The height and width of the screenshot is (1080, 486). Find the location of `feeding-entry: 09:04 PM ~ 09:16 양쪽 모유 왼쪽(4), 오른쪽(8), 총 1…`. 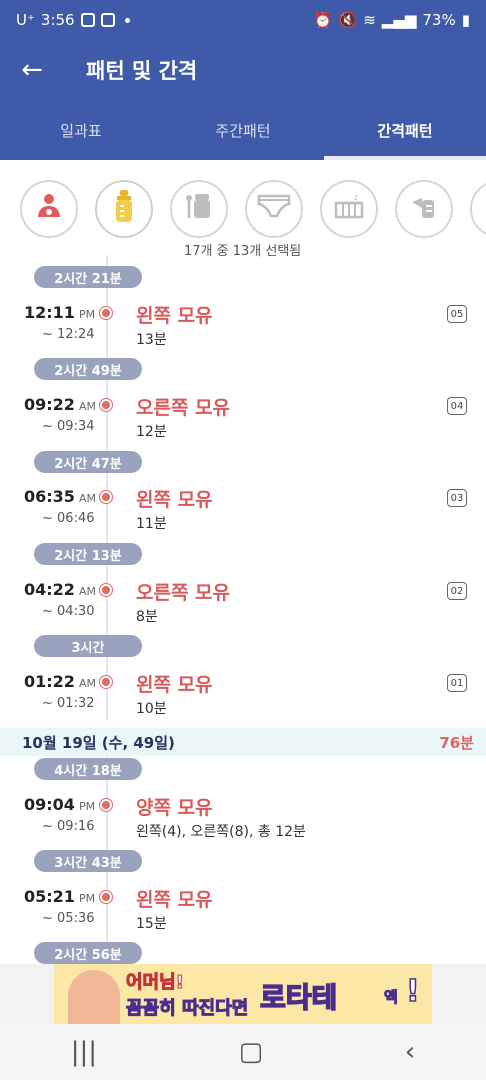

feeding-entry: 09:04 PM ~ 09:16 양쪽 모유 왼쪽(4), 오른쪽(8), 총 1… is located at coordinates (243, 830).